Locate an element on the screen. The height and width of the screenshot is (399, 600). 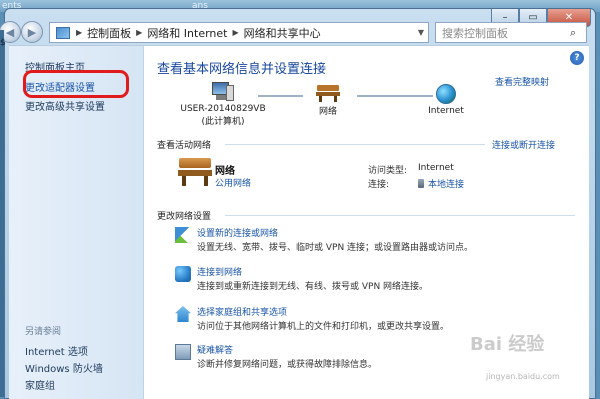
highlight-ring is located at coordinates (76, 84).